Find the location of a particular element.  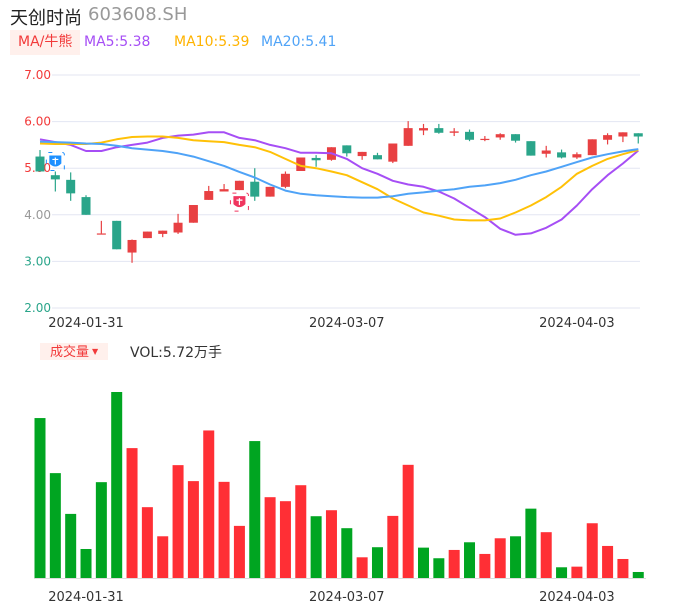

y-tick-label: 4.00 is located at coordinates (37, 215).